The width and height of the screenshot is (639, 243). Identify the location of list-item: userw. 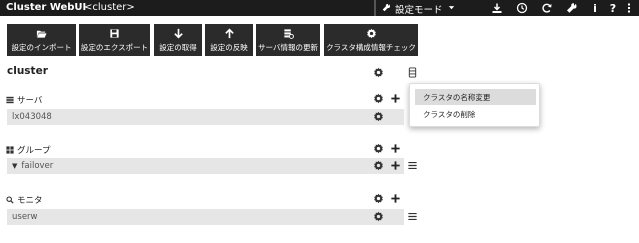
(205, 217).